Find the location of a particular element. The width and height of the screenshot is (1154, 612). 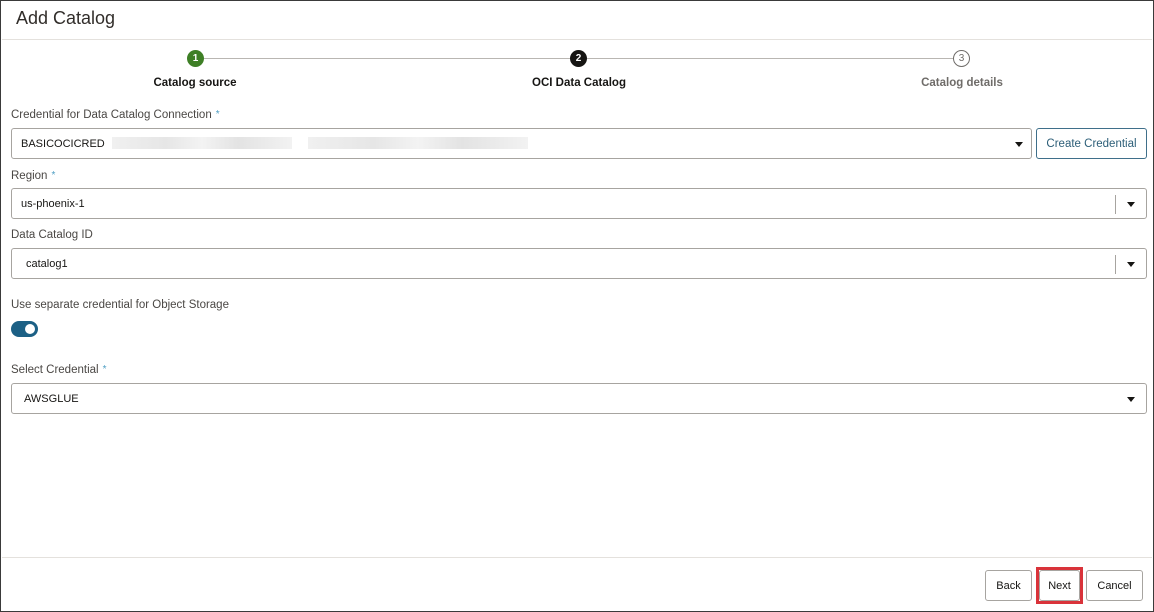

step-1-indicator: 1 is located at coordinates (195, 58).